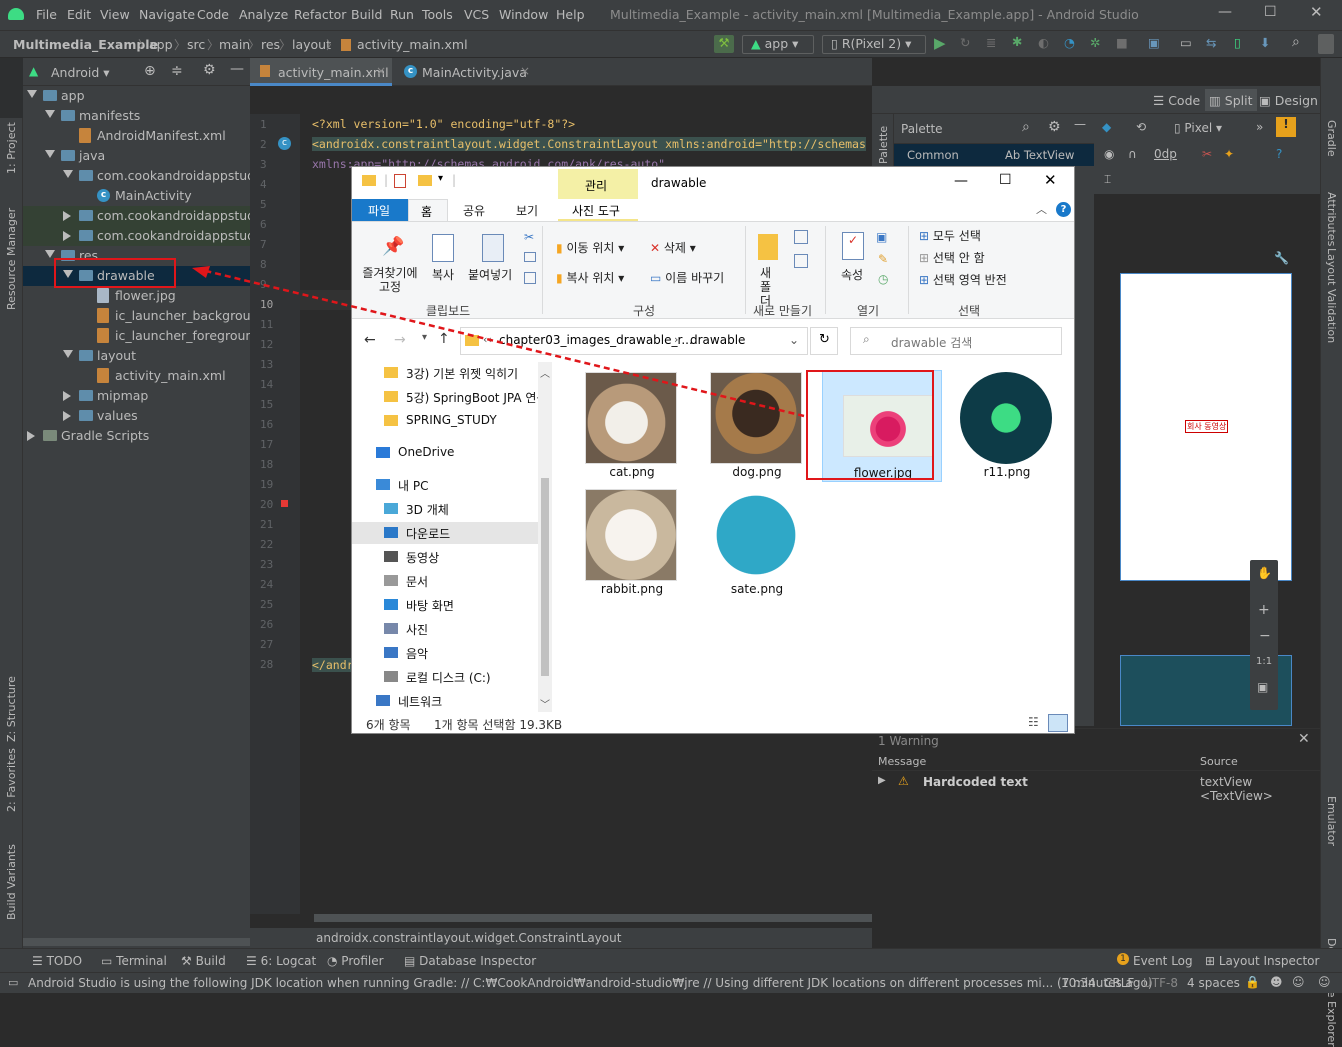  Describe the element at coordinates (1237, 42) in the screenshot. I see `avd-manager-icon: ▯` at that location.